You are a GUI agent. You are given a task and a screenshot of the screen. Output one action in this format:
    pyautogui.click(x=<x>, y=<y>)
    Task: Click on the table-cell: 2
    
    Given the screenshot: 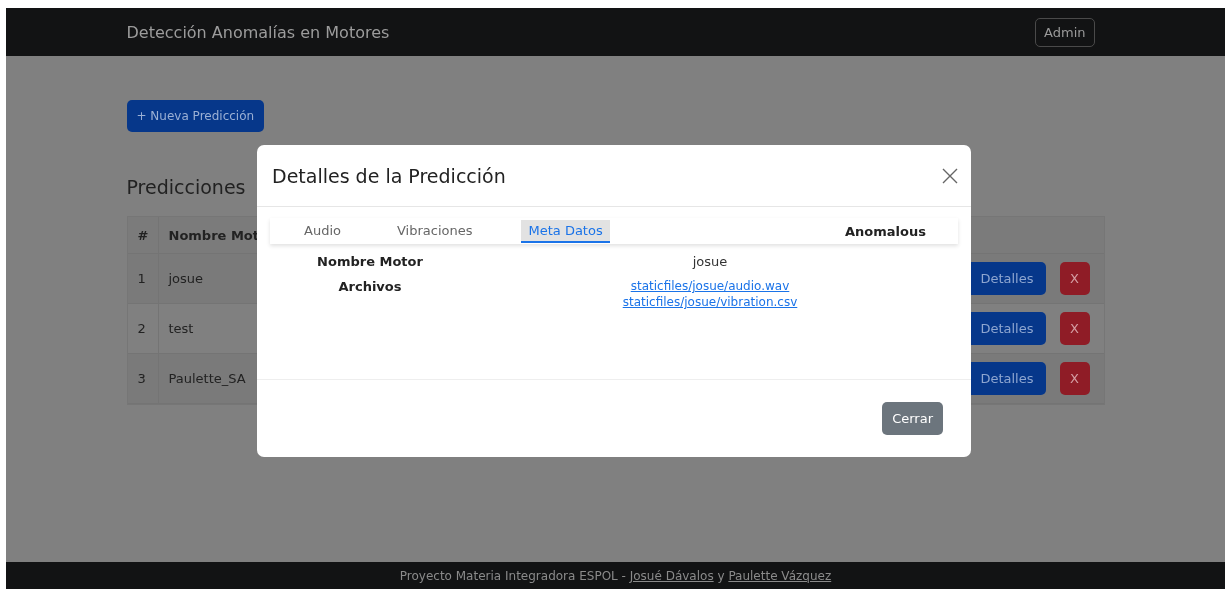 What is the action you would take?
    pyautogui.click(x=143, y=328)
    